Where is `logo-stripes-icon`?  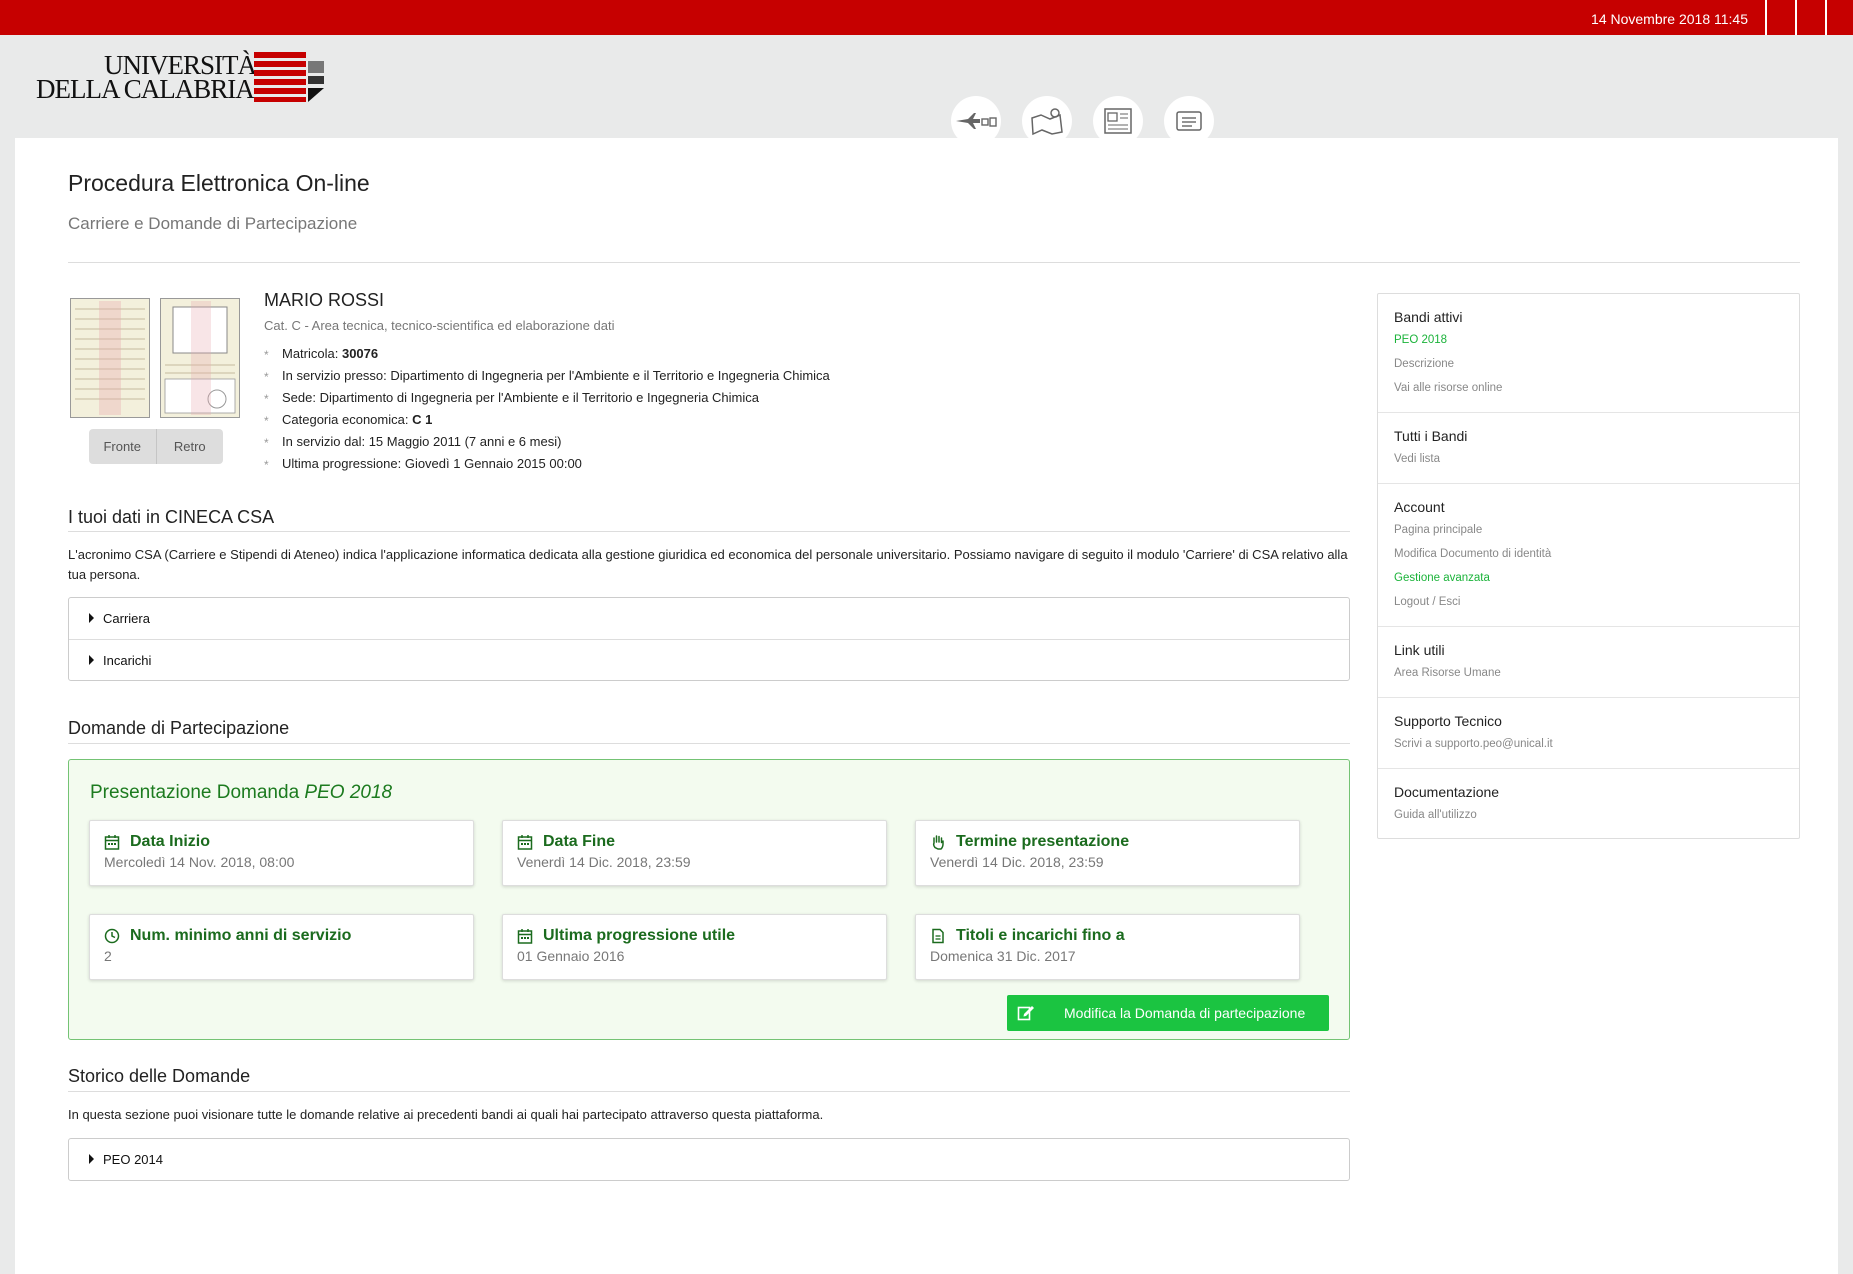 logo-stripes-icon is located at coordinates (289, 77).